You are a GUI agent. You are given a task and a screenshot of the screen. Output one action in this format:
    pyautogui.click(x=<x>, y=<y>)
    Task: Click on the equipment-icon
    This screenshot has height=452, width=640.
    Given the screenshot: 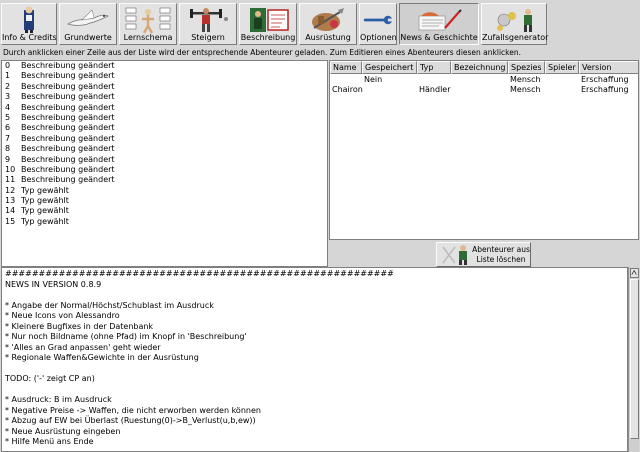 What is the action you would take?
    pyautogui.click(x=328, y=19)
    